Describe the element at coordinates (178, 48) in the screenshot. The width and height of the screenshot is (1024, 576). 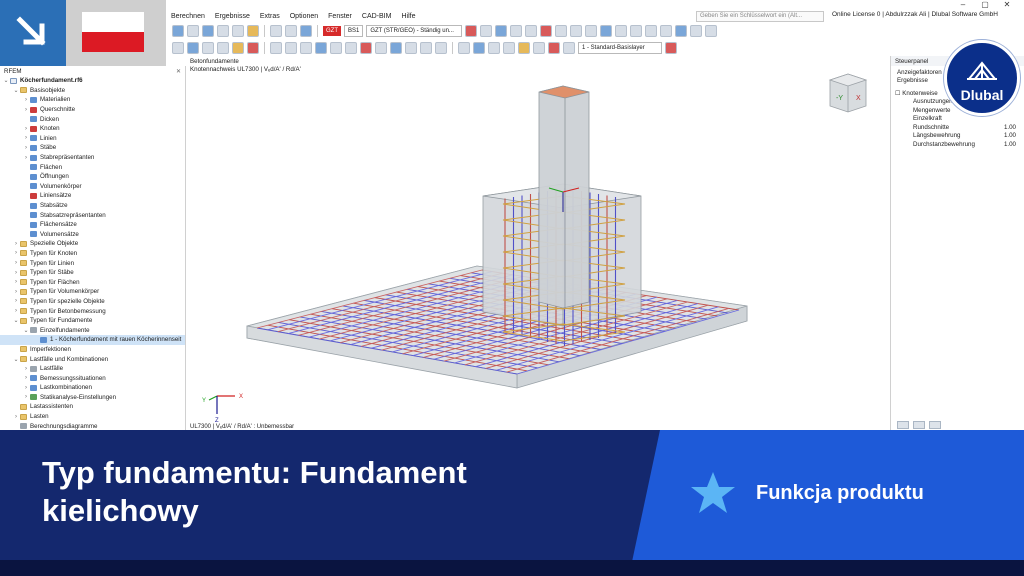
I see `new-icon` at that location.